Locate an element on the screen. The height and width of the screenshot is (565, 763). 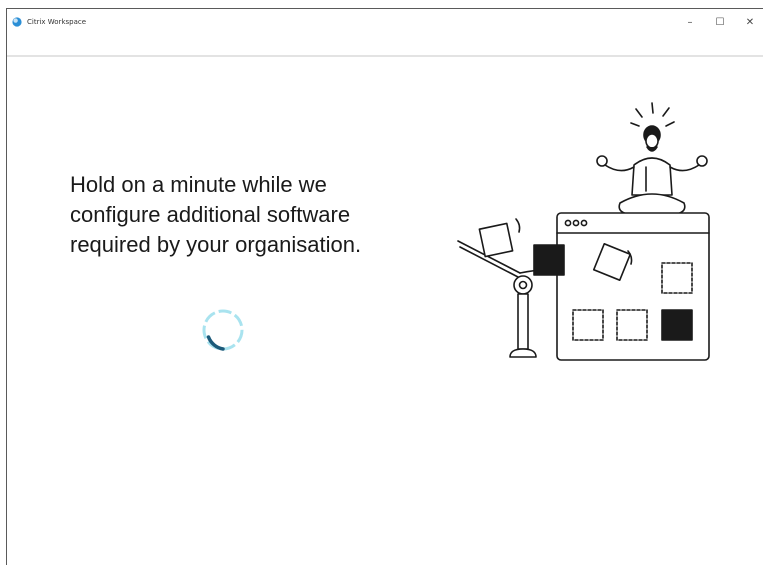
message-line-1: Hold on a minute while we is located at coordinates (198, 184).